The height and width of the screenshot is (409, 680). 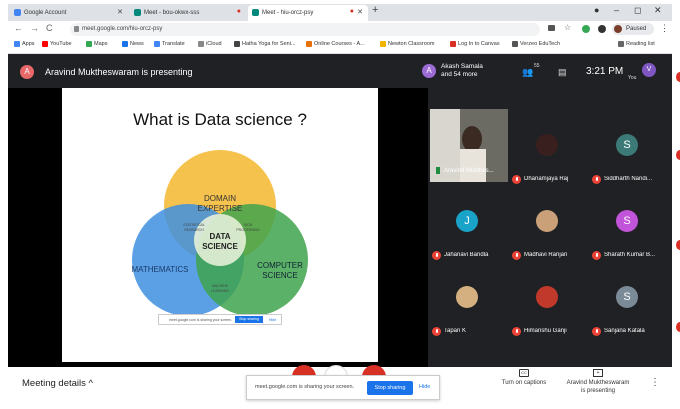 I want to click on back-icon: ←, so click(x=18, y=28).